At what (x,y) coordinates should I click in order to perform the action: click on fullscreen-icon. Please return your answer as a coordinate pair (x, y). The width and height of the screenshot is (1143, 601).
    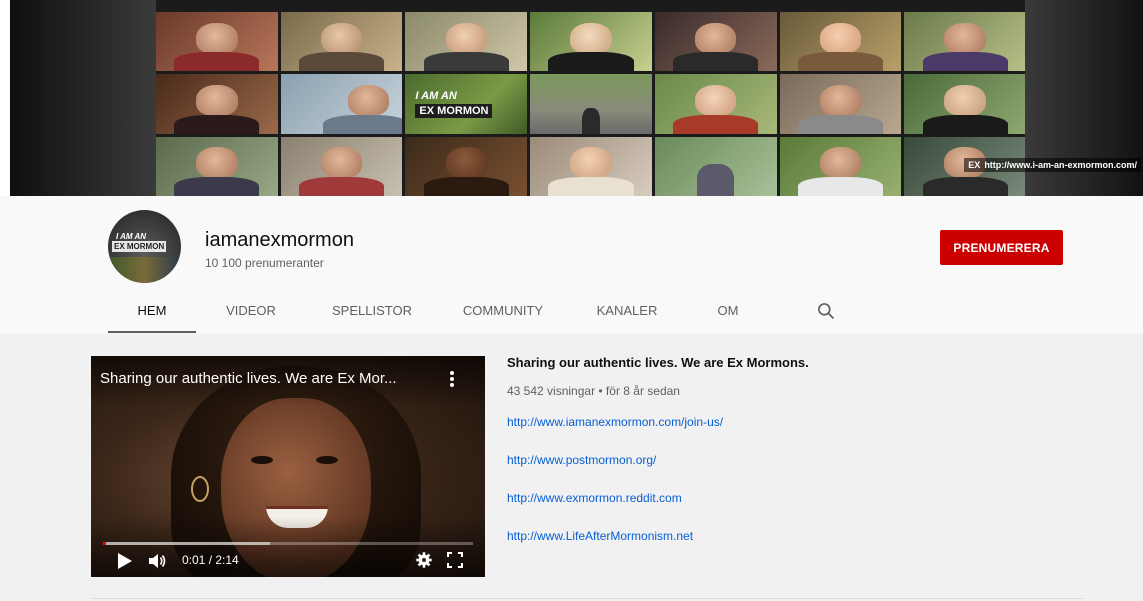
    Looking at the image, I should click on (455, 560).